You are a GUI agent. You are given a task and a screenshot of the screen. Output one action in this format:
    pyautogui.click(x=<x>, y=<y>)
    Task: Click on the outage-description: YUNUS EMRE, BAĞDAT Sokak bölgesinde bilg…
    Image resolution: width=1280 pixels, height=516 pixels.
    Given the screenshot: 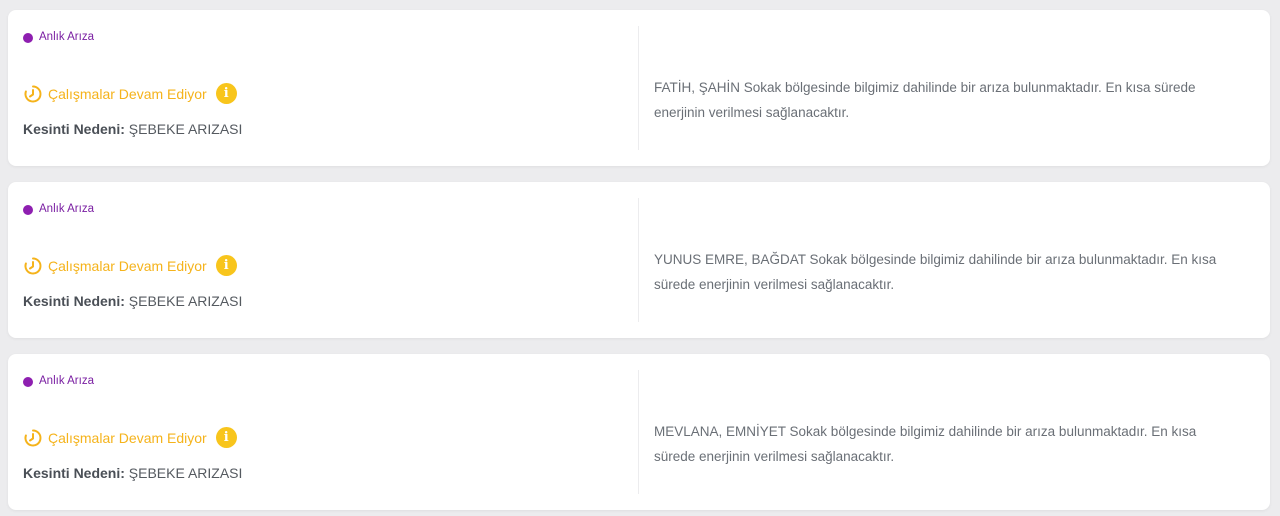 What is the action you would take?
    pyautogui.click(x=935, y=272)
    